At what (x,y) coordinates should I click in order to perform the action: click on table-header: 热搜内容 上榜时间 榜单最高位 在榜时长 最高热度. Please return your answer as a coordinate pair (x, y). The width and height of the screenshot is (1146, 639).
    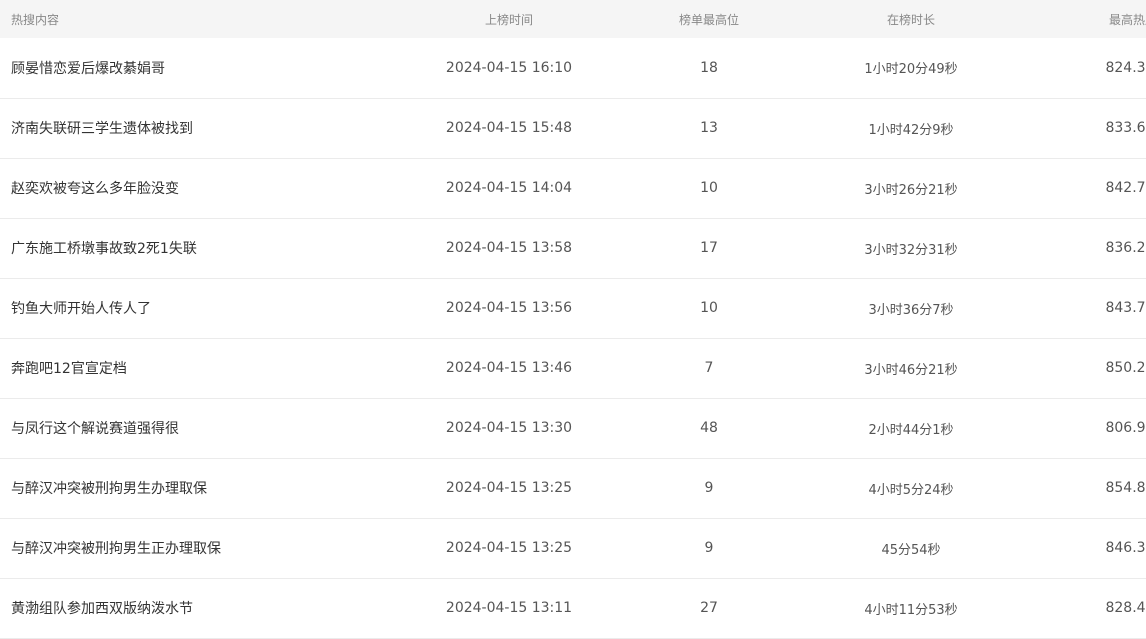
    Looking at the image, I should click on (573, 19).